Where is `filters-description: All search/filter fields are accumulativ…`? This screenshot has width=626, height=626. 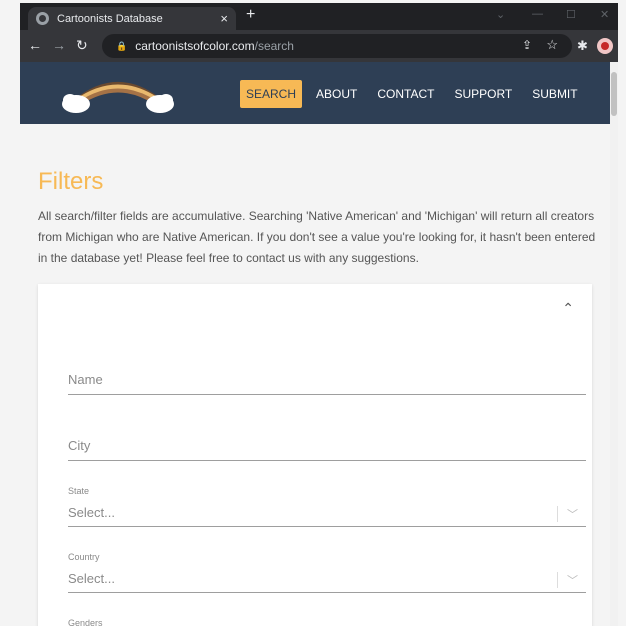
filters-description: All search/filter fields are accumulativ… is located at coordinates (317, 237).